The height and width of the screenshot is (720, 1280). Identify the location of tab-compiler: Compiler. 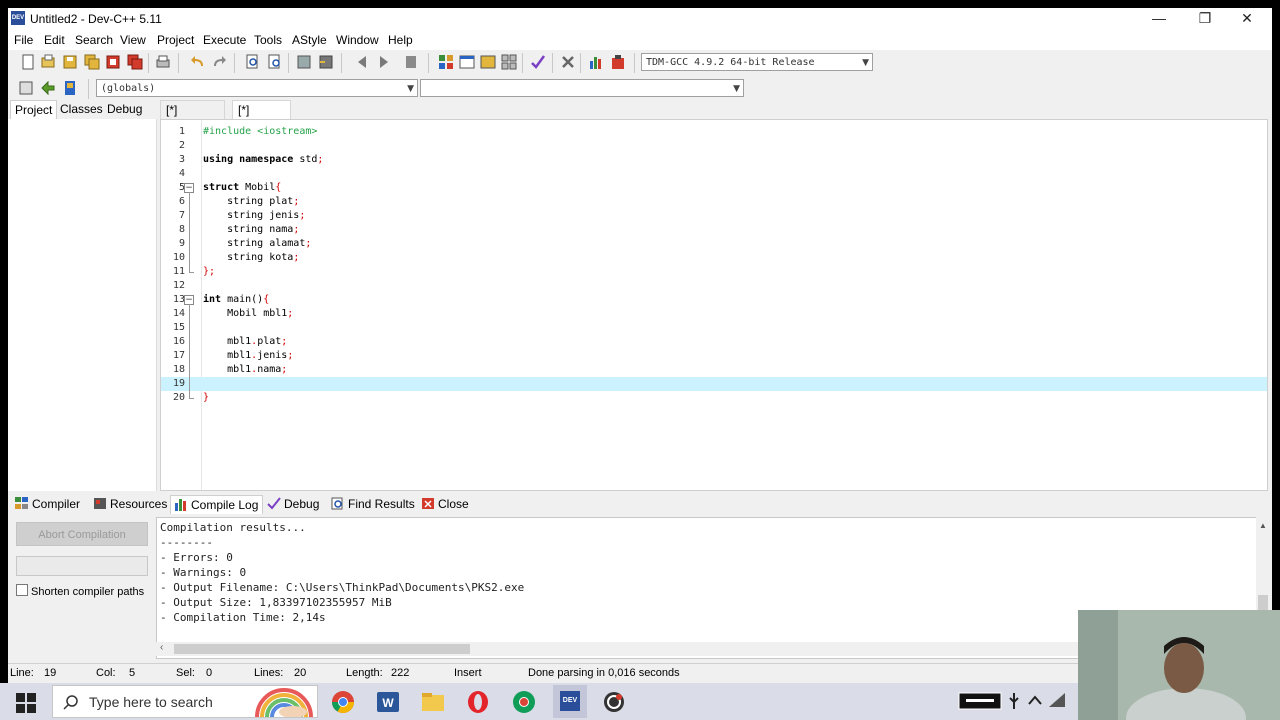
(46, 504).